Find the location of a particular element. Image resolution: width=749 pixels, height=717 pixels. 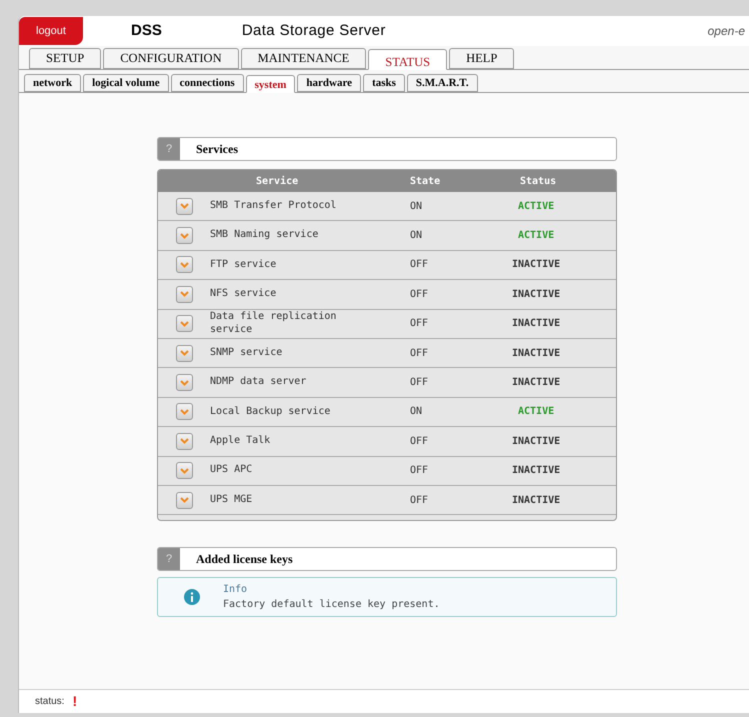

subtab: system is located at coordinates (271, 84).